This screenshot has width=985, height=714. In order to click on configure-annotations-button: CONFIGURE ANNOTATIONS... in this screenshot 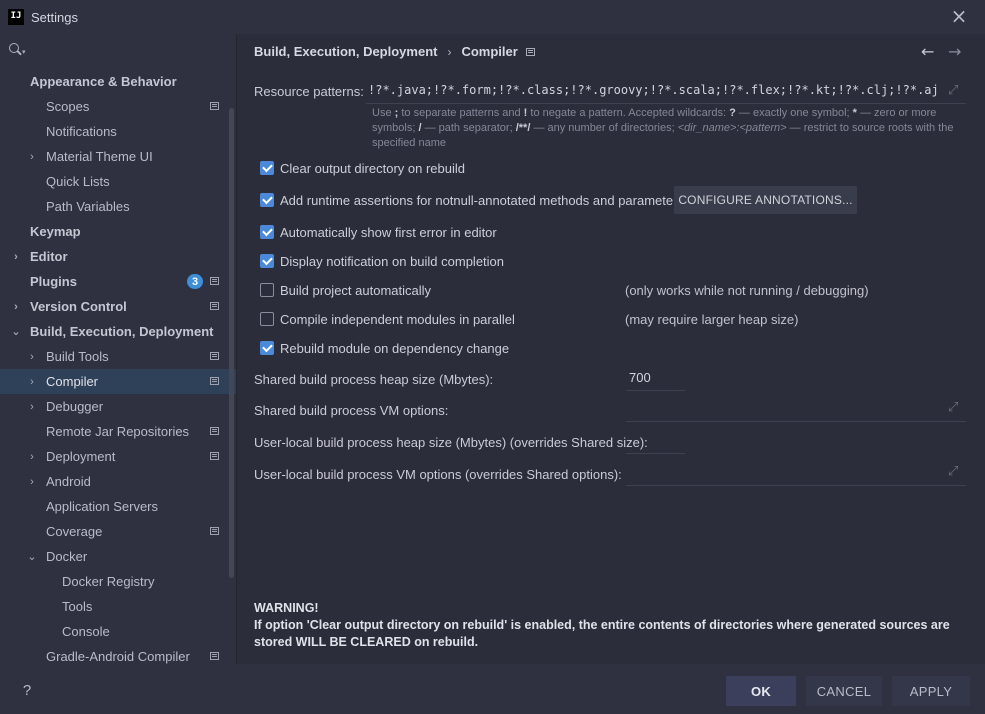, I will do `click(765, 200)`.